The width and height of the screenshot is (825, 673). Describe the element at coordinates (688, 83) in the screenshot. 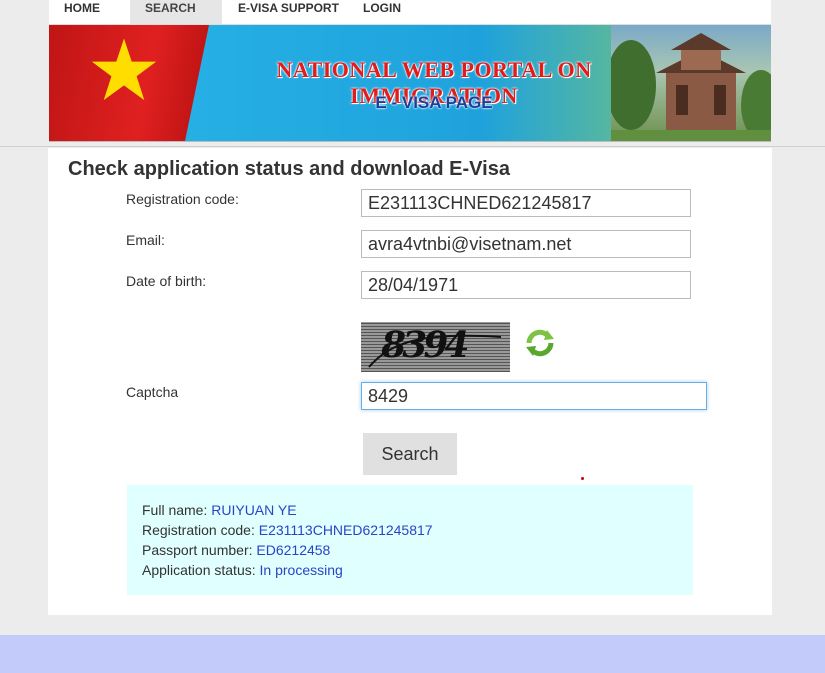

I see `temple-image` at that location.